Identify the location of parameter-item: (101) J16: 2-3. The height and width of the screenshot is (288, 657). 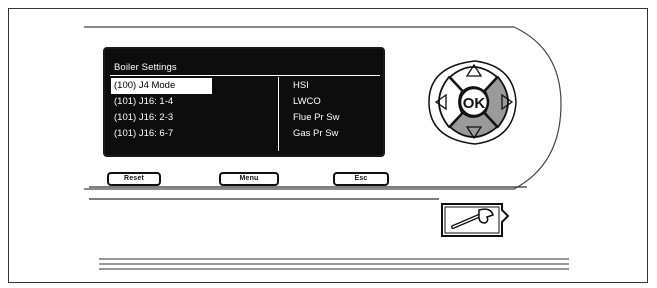
(193, 118).